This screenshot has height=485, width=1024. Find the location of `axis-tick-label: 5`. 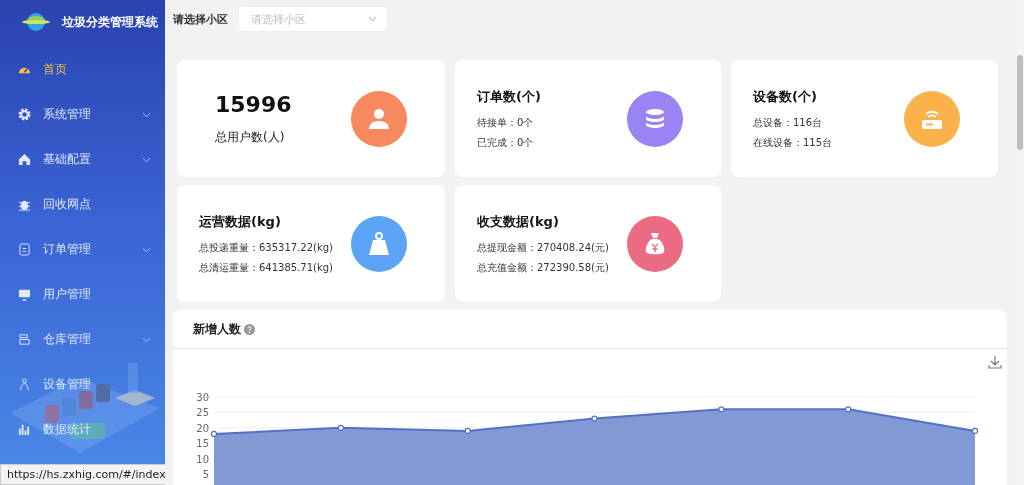

axis-tick-label: 5 is located at coordinates (205, 474).